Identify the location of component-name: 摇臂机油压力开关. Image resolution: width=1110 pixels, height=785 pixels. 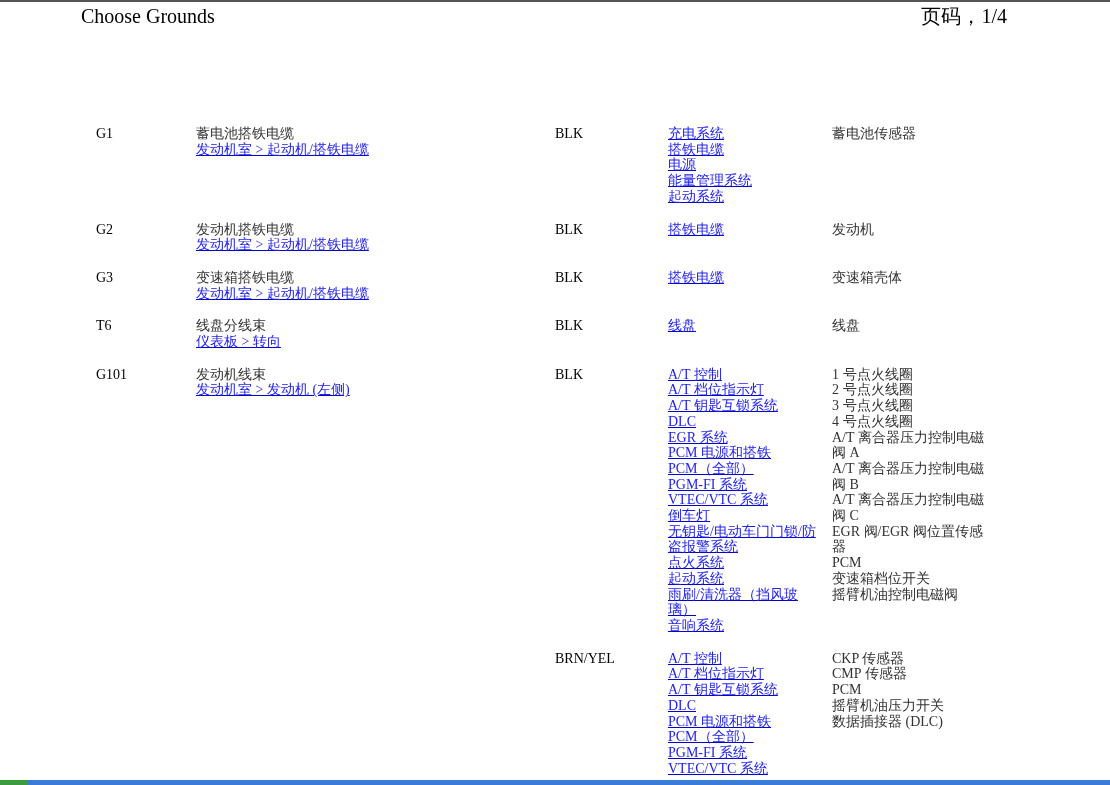
(888, 705).